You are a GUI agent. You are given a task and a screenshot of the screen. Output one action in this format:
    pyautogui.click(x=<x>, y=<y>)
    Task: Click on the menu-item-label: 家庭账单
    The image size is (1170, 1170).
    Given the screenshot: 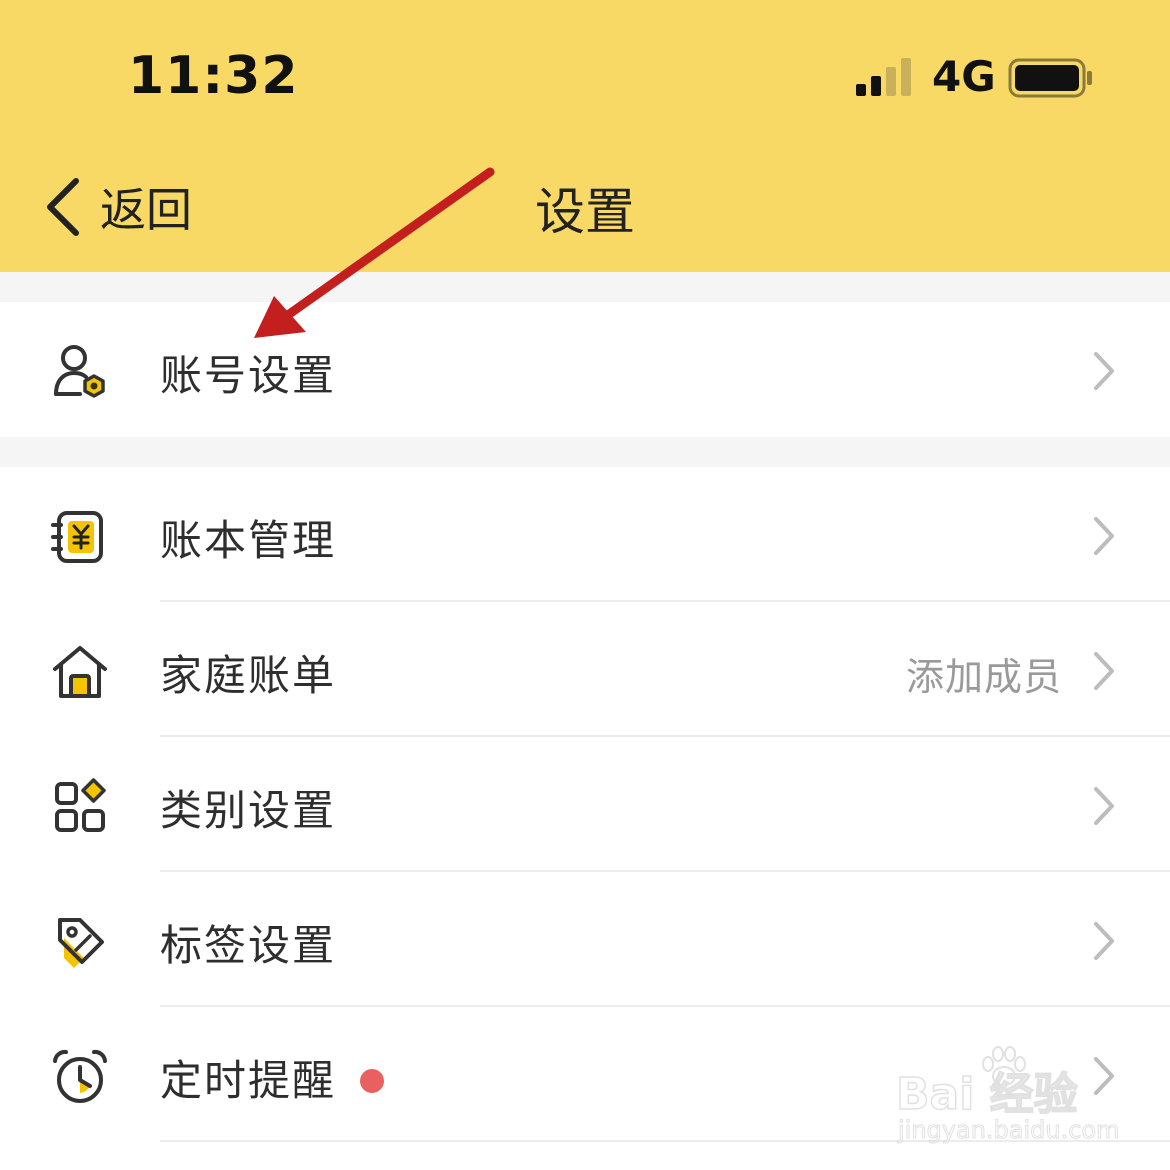 What is the action you would take?
    pyautogui.click(x=248, y=675)
    